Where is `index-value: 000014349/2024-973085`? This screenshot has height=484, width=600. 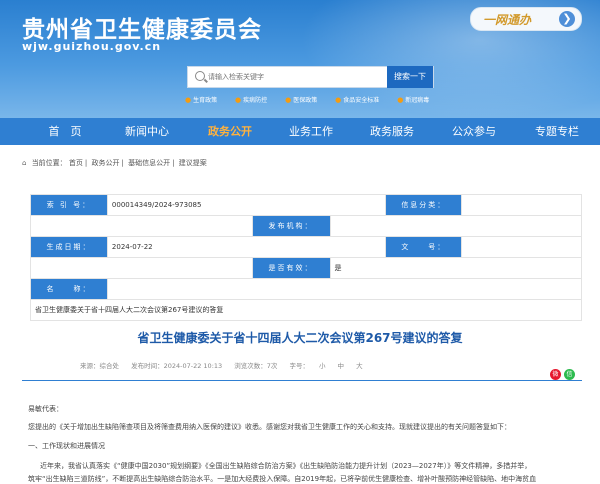
index-value: 000014349/2024-973085 is located at coordinates (246, 205).